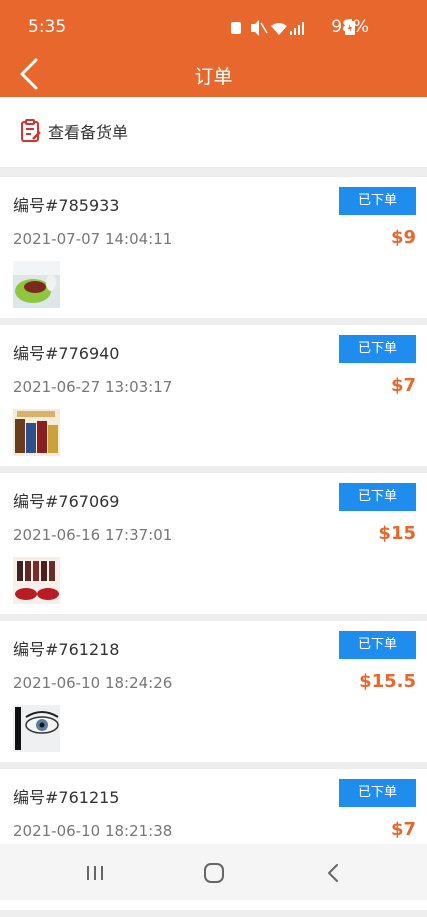 The width and height of the screenshot is (427, 917). I want to click on order-number: 编号#767069, so click(66, 501).